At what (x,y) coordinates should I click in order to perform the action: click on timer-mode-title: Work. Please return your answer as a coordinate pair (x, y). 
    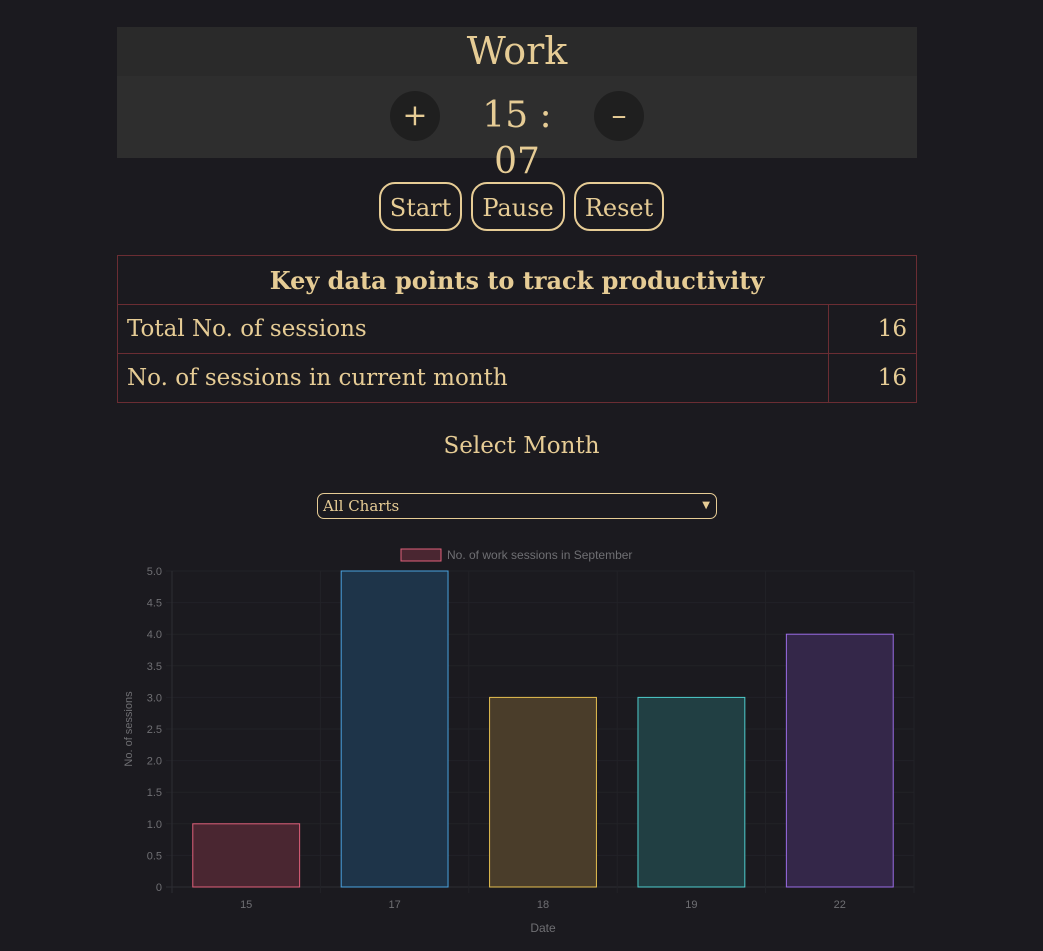
    Looking at the image, I should click on (517, 51).